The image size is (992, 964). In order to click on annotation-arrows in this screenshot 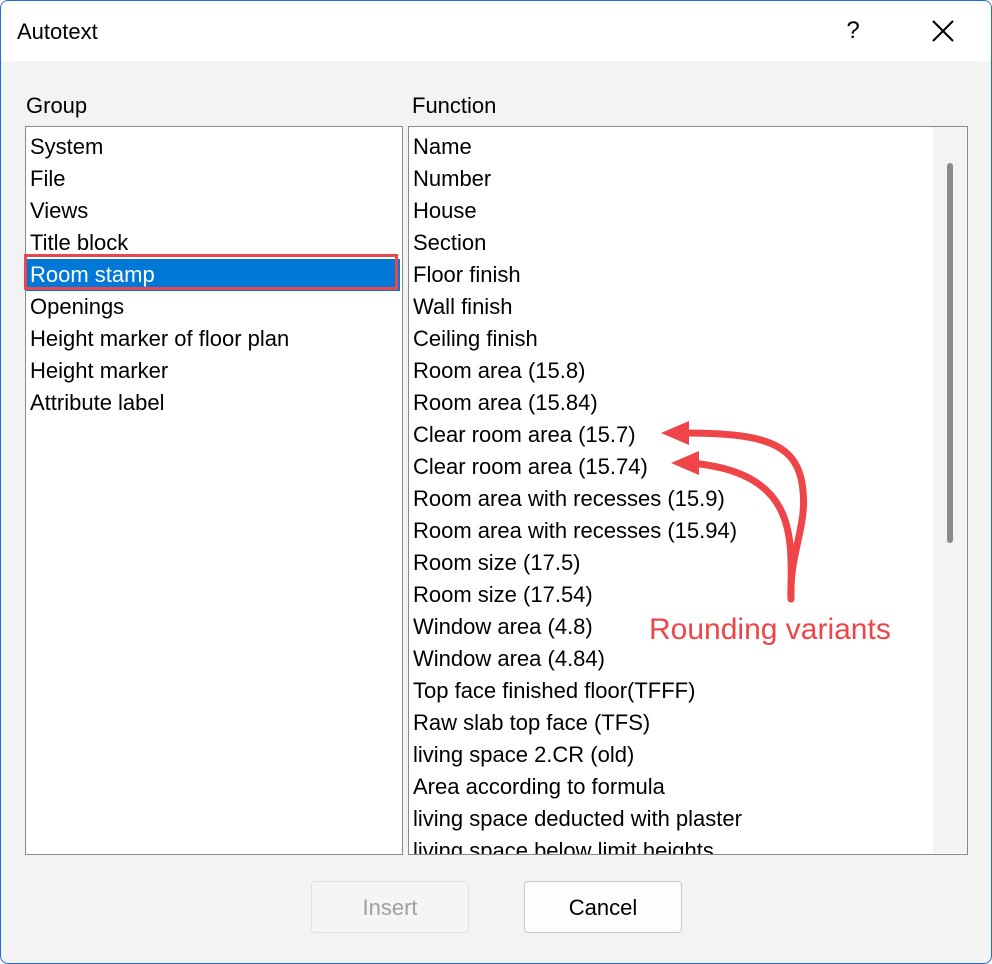, I will do `click(734, 512)`.